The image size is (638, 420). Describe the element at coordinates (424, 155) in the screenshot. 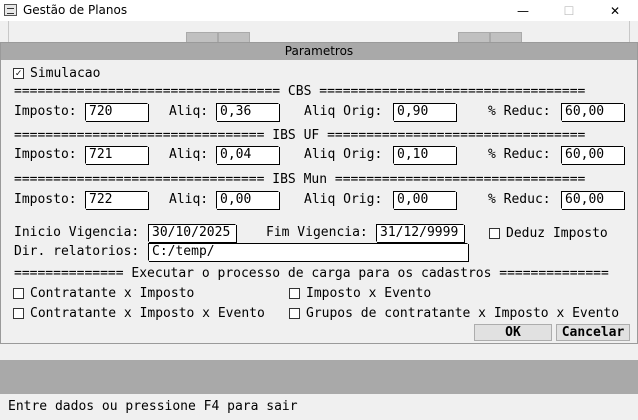

I see `ibs-uf-aliq-orig-field: 0,10` at that location.